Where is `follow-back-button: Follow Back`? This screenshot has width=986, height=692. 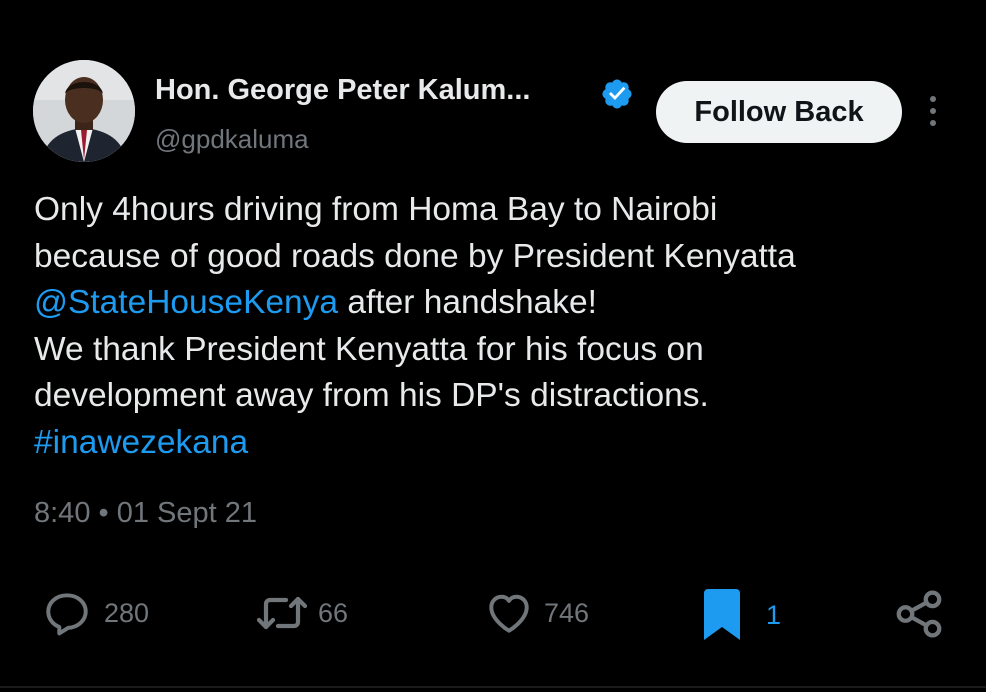
follow-back-button: Follow Back is located at coordinates (779, 112).